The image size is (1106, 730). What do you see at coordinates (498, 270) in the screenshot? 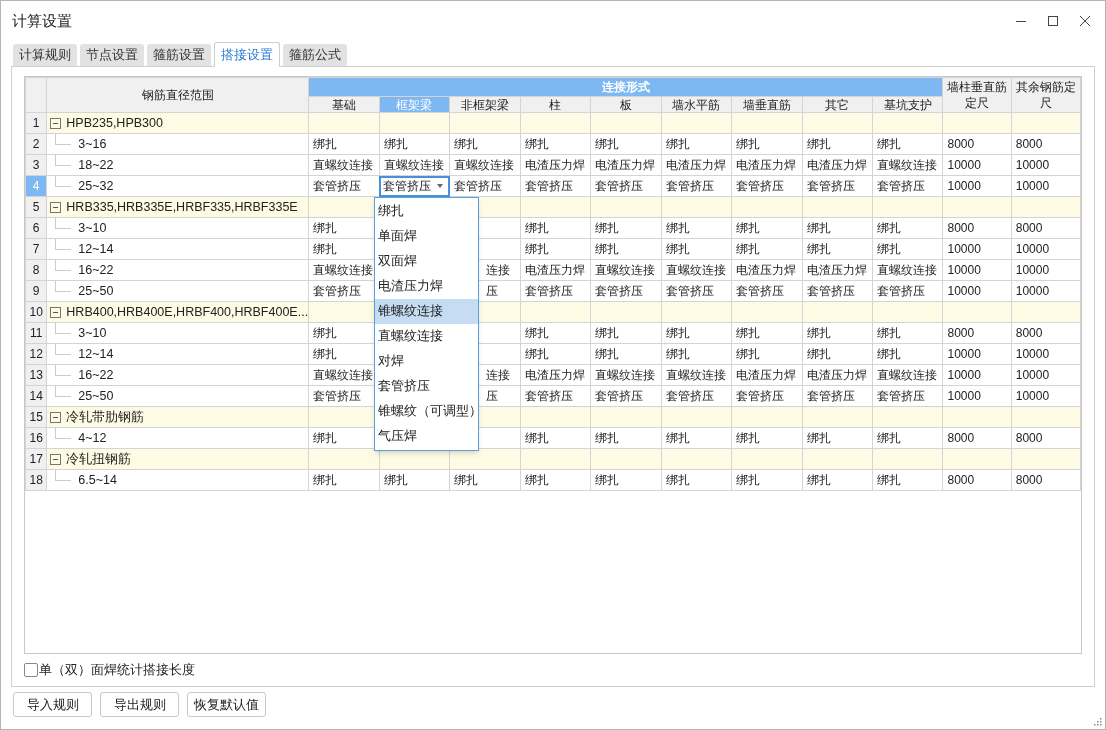
I see `table-cell-text: 连接` at bounding box center [498, 270].